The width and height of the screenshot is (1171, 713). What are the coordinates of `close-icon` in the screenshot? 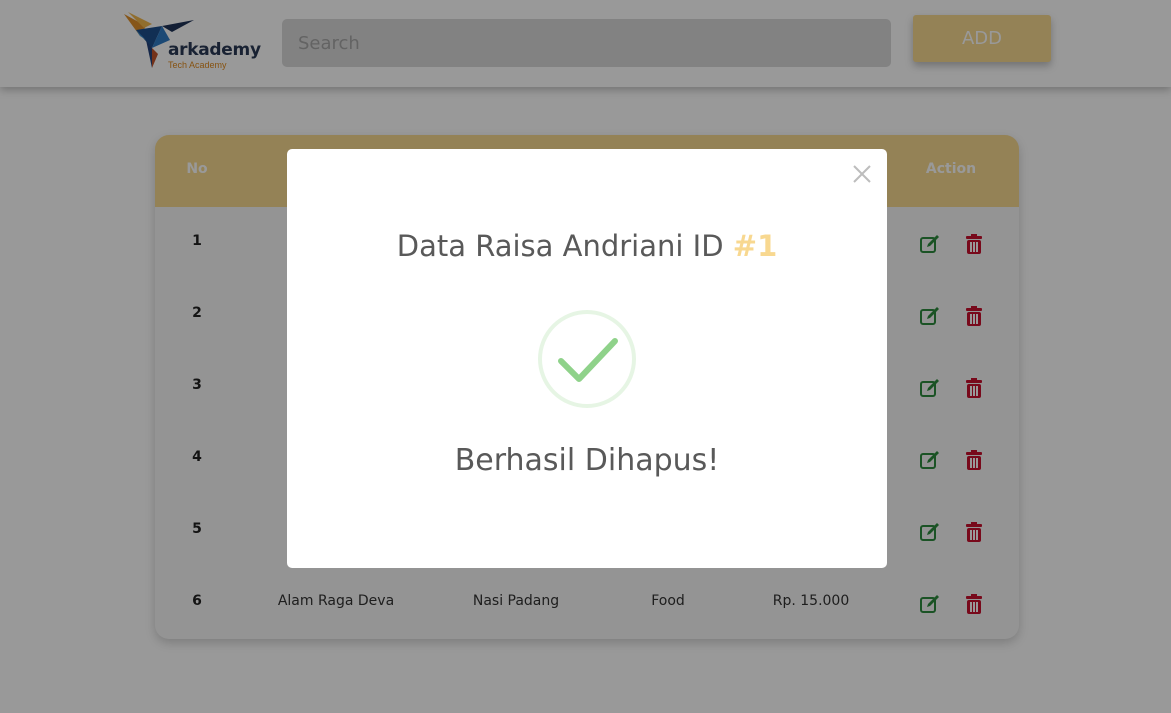 It's located at (862, 174).